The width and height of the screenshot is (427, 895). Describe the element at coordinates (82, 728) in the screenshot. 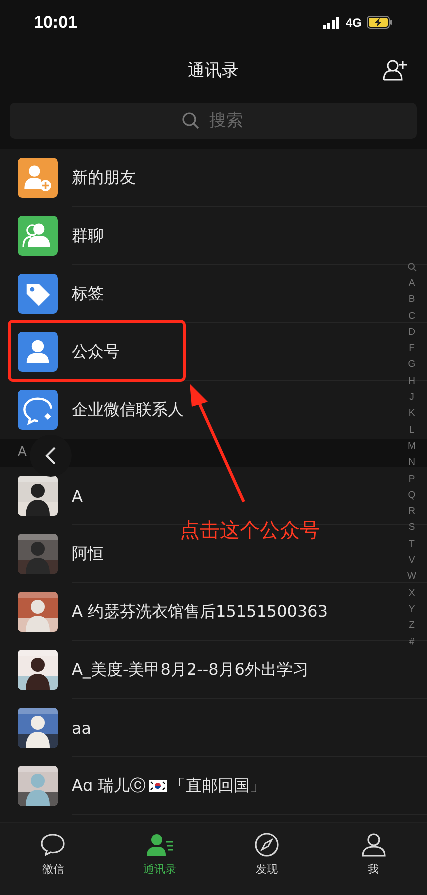

I see `contact-name: aa` at that location.